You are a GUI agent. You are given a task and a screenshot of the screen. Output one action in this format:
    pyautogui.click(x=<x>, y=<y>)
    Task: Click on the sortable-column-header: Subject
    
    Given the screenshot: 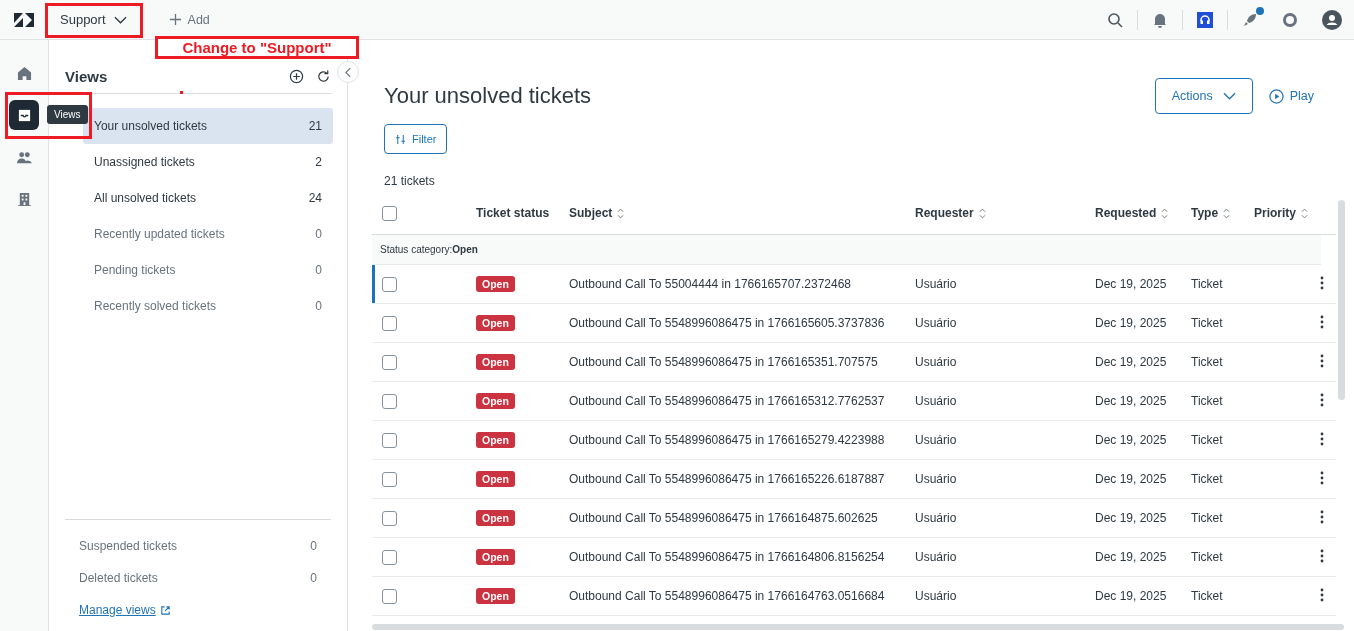 What is the action you would take?
    pyautogui.click(x=597, y=213)
    